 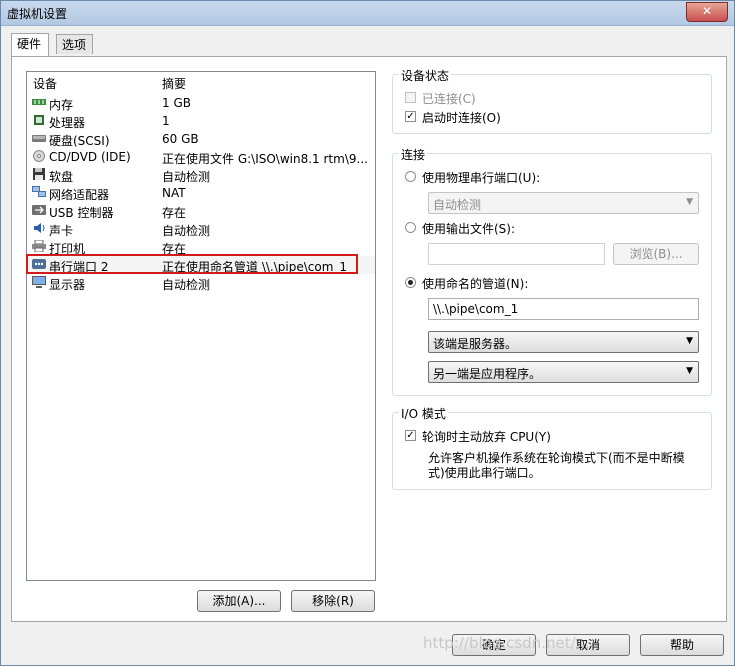 What do you see at coordinates (552, 100) in the screenshot?
I see `device-status-group: 设备状态 已连接(C) ✓ 启动时连接(O)` at bounding box center [552, 100].